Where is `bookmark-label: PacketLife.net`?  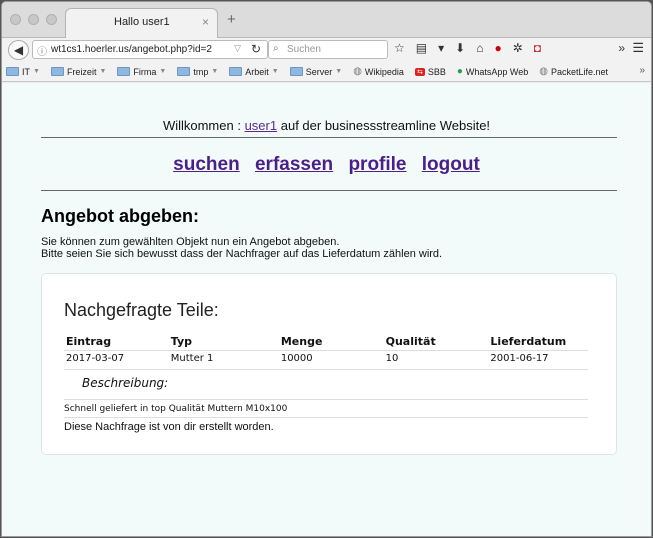 bookmark-label: PacketLife.net is located at coordinates (579, 71).